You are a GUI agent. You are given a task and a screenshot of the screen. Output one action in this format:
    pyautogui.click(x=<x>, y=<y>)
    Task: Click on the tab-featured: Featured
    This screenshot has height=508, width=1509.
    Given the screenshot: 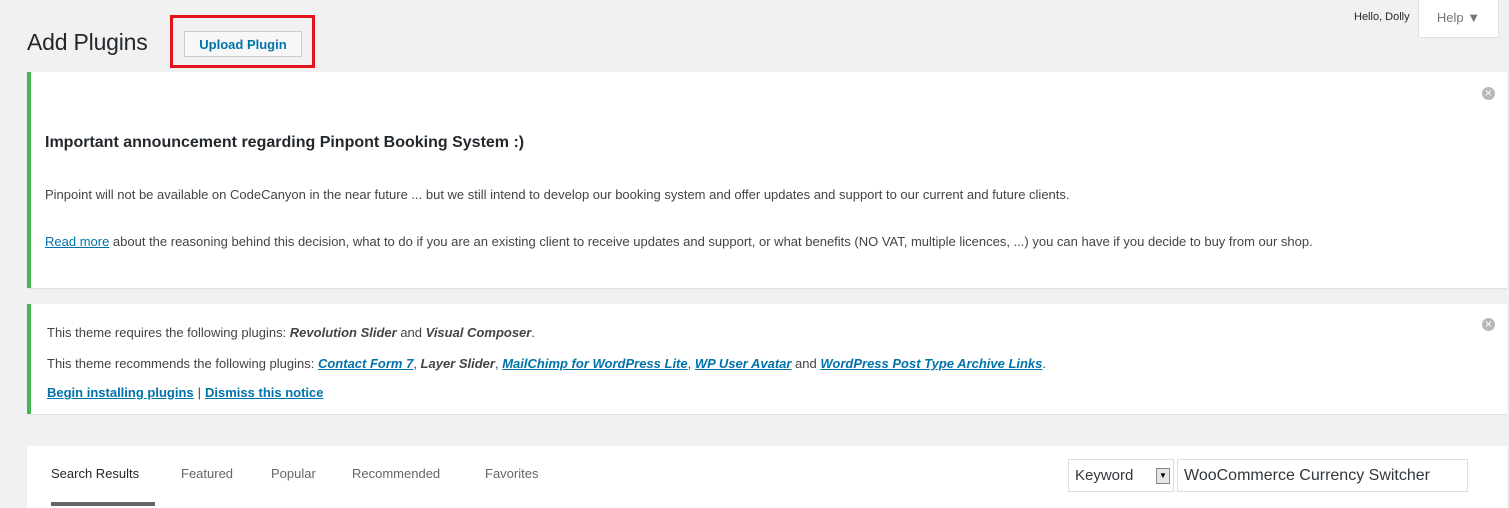 What is the action you would take?
    pyautogui.click(x=207, y=473)
    